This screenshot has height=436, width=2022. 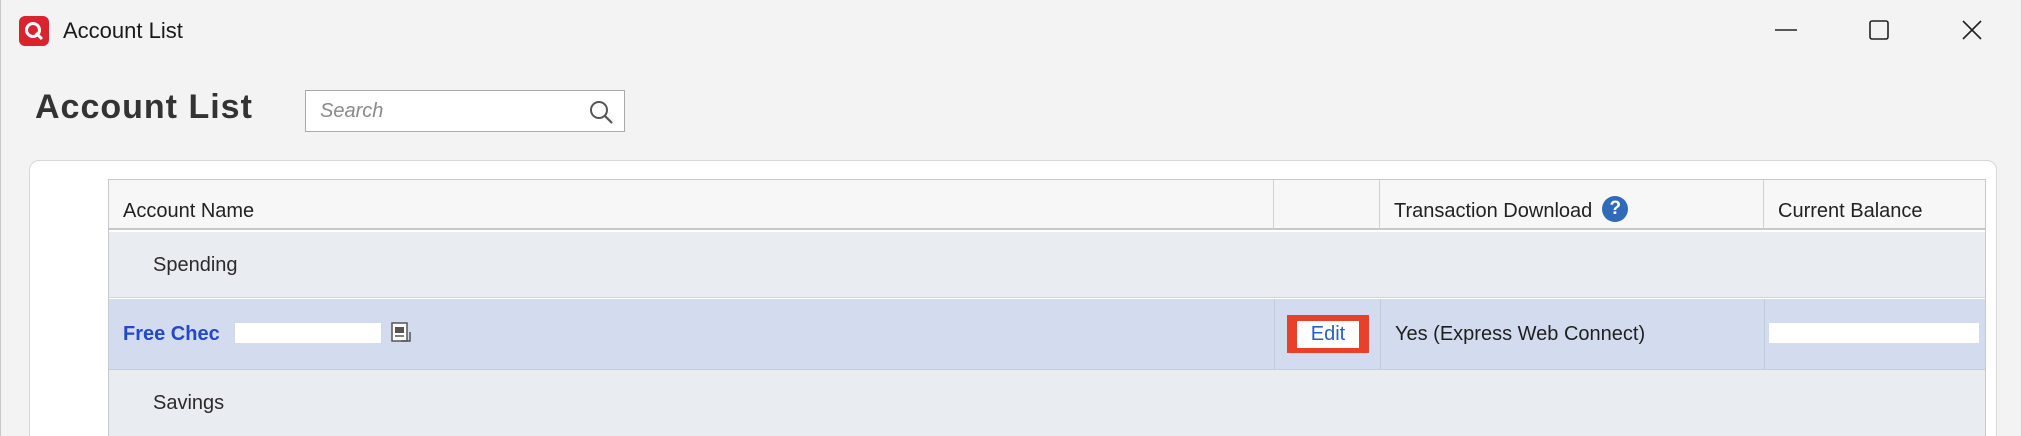 What do you see at coordinates (171, 334) in the screenshot?
I see `account-name-link: Free Chec` at bounding box center [171, 334].